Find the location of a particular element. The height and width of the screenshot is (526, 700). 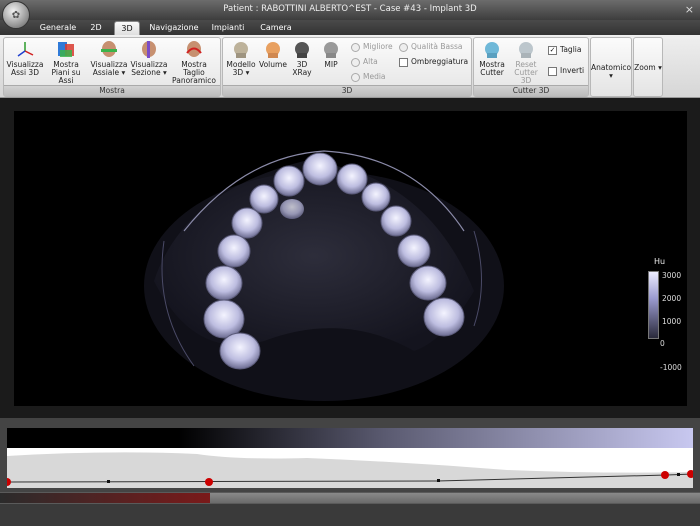

inverti-label: Inverti is located at coordinates (572, 70).